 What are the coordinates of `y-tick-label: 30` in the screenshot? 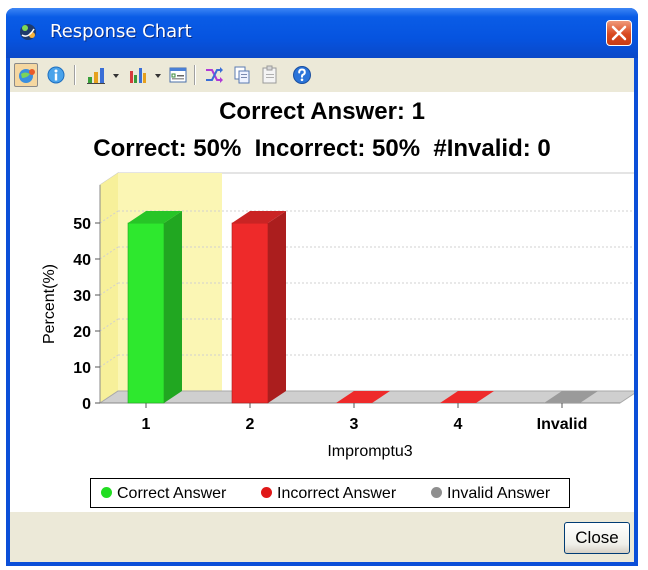 It's located at (82, 296).